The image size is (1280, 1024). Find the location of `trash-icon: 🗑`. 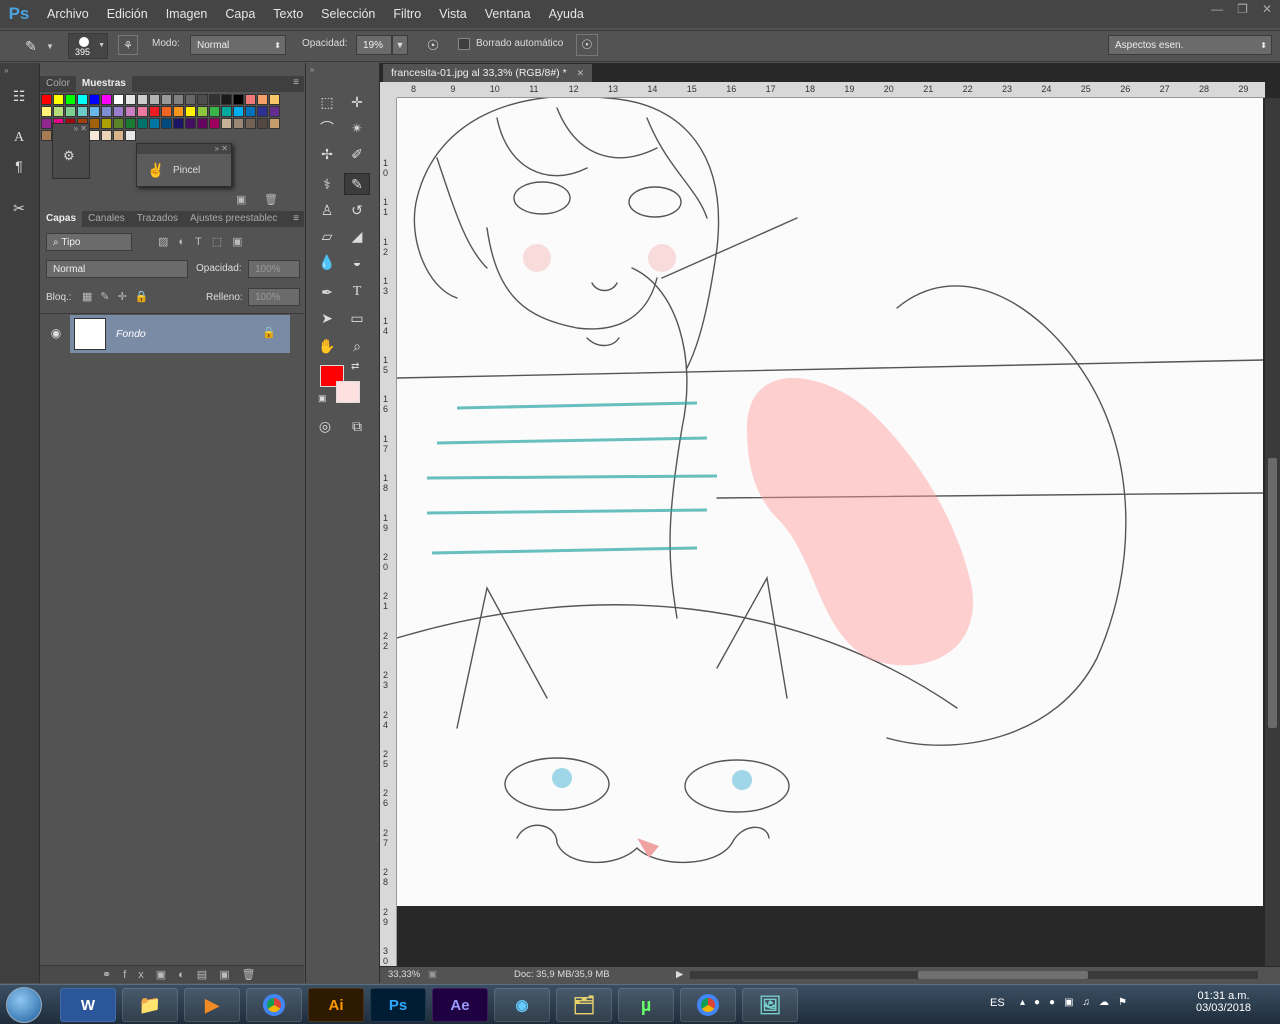

trash-icon: 🗑 is located at coordinates (271, 199).